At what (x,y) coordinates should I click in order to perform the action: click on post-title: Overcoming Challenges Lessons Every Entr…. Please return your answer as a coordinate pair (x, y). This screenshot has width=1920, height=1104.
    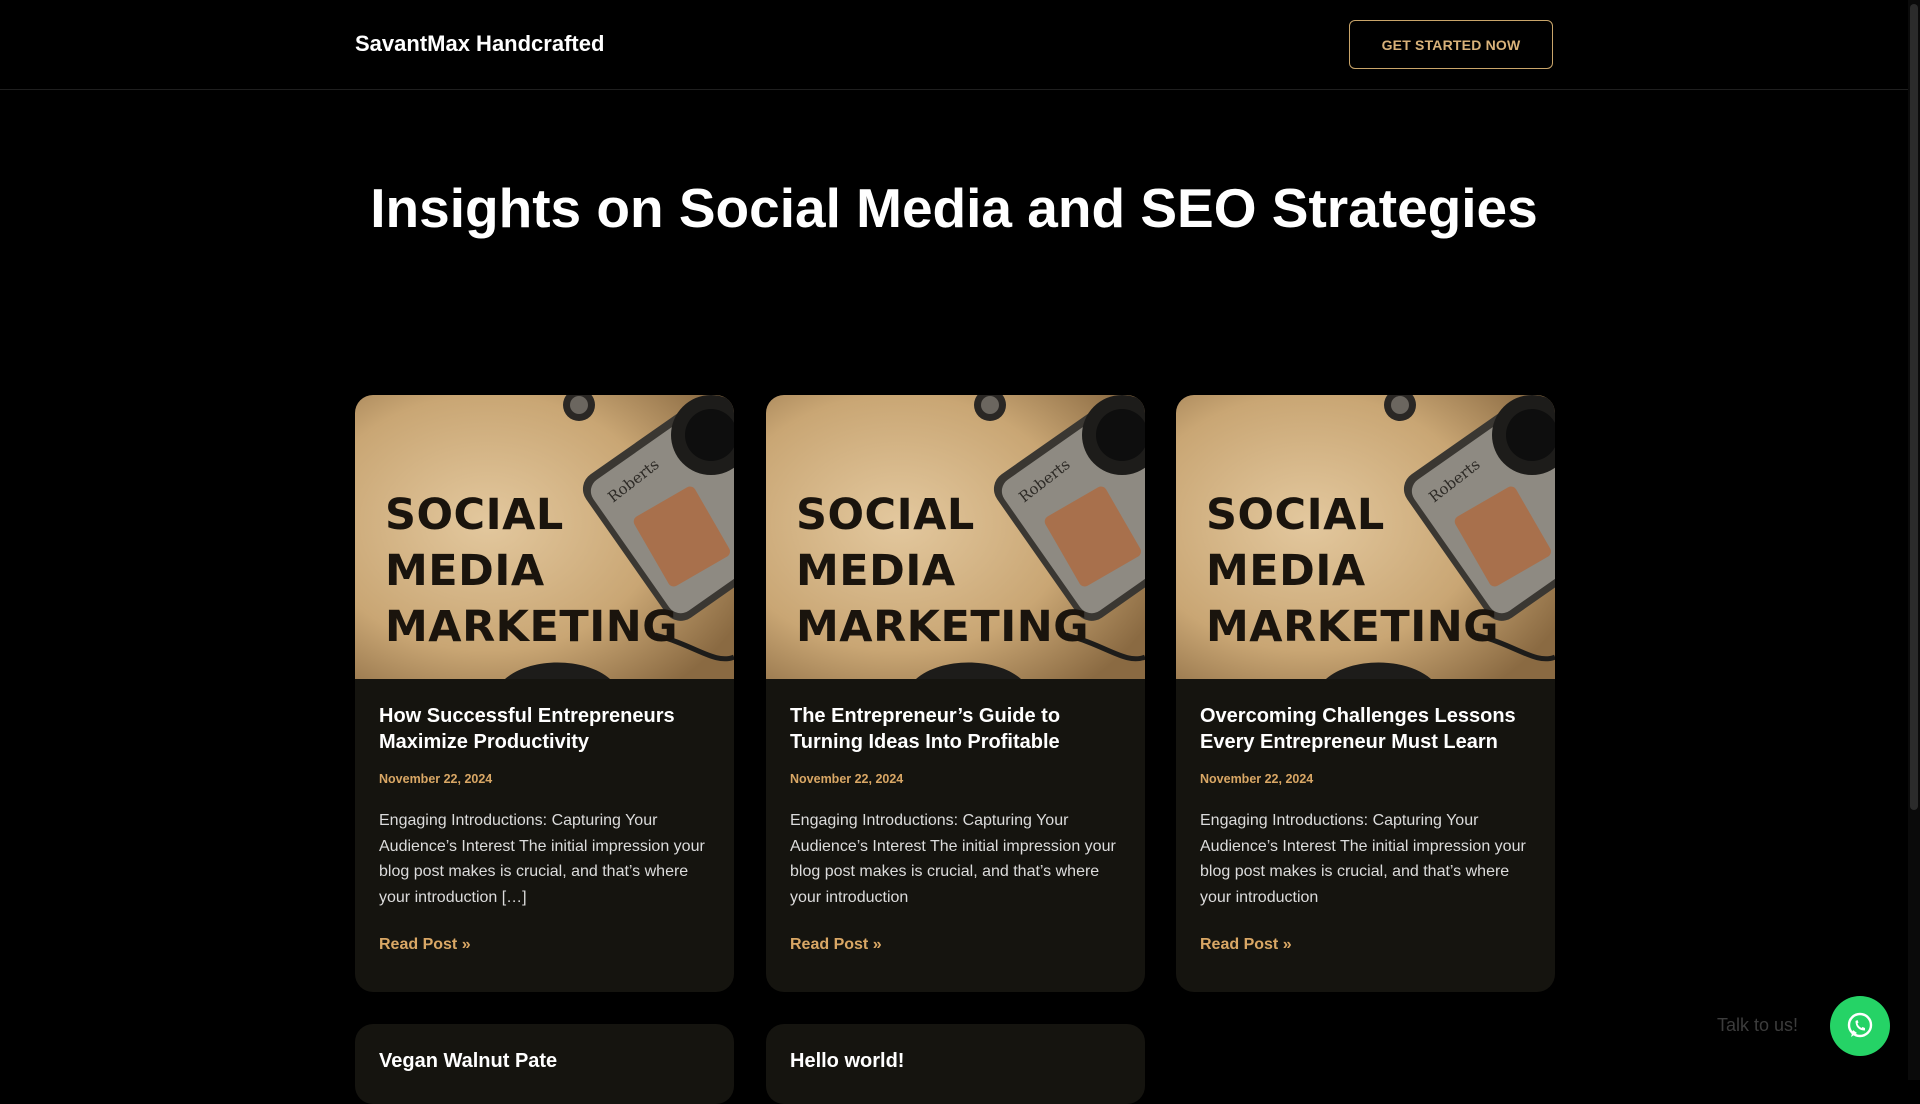
    Looking at the image, I should click on (1365, 729).